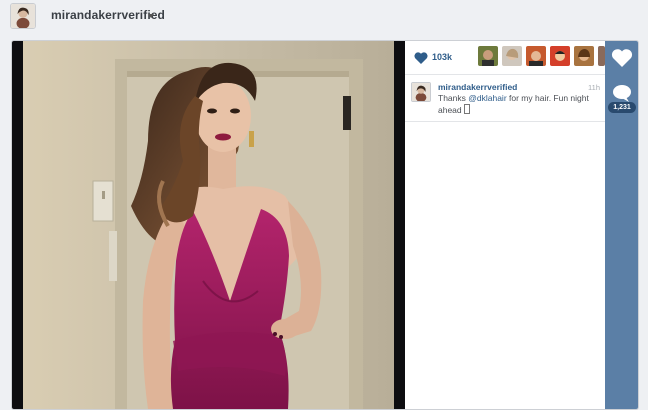  Describe the element at coordinates (622, 107) in the screenshot. I see `comment-count-badge: 1,231` at that location.